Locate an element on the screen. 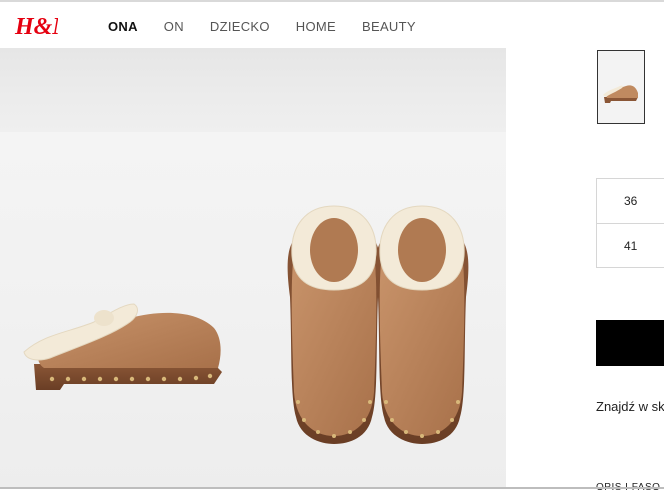 This screenshot has height=493, width=664. size-selector: 36 41 is located at coordinates (630, 223).